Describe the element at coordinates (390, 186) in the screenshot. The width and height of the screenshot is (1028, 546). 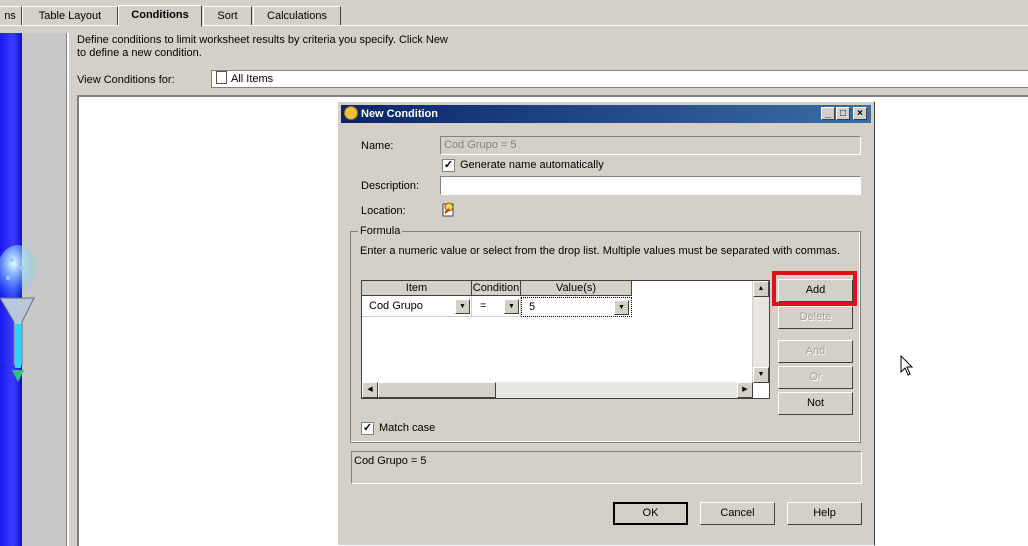
I see `description-label: Description:` at that location.